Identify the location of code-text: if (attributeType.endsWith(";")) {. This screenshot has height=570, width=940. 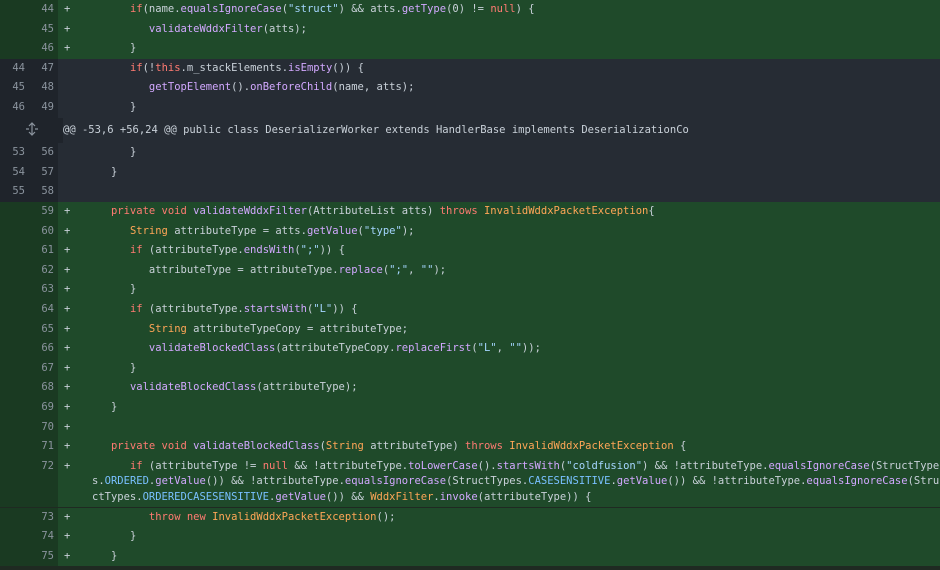
(516, 251).